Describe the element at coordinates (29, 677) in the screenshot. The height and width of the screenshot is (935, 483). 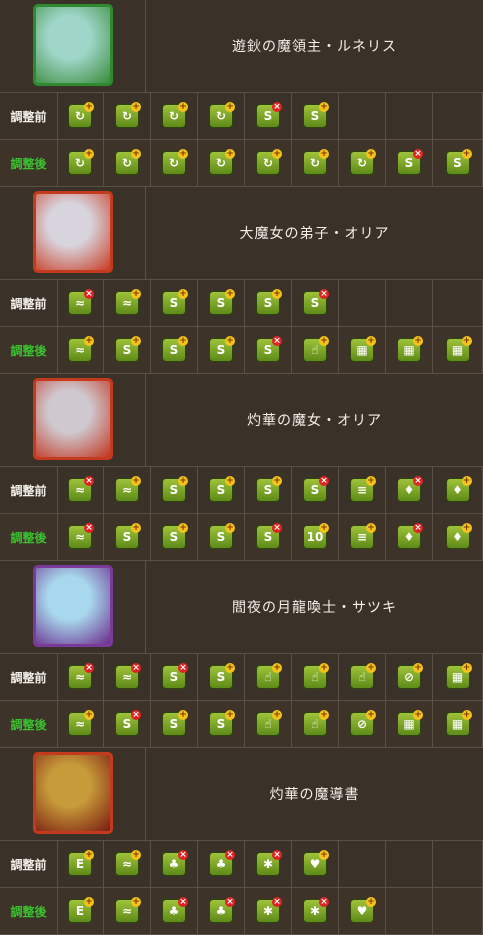
I see `before-label: 調整前` at that location.